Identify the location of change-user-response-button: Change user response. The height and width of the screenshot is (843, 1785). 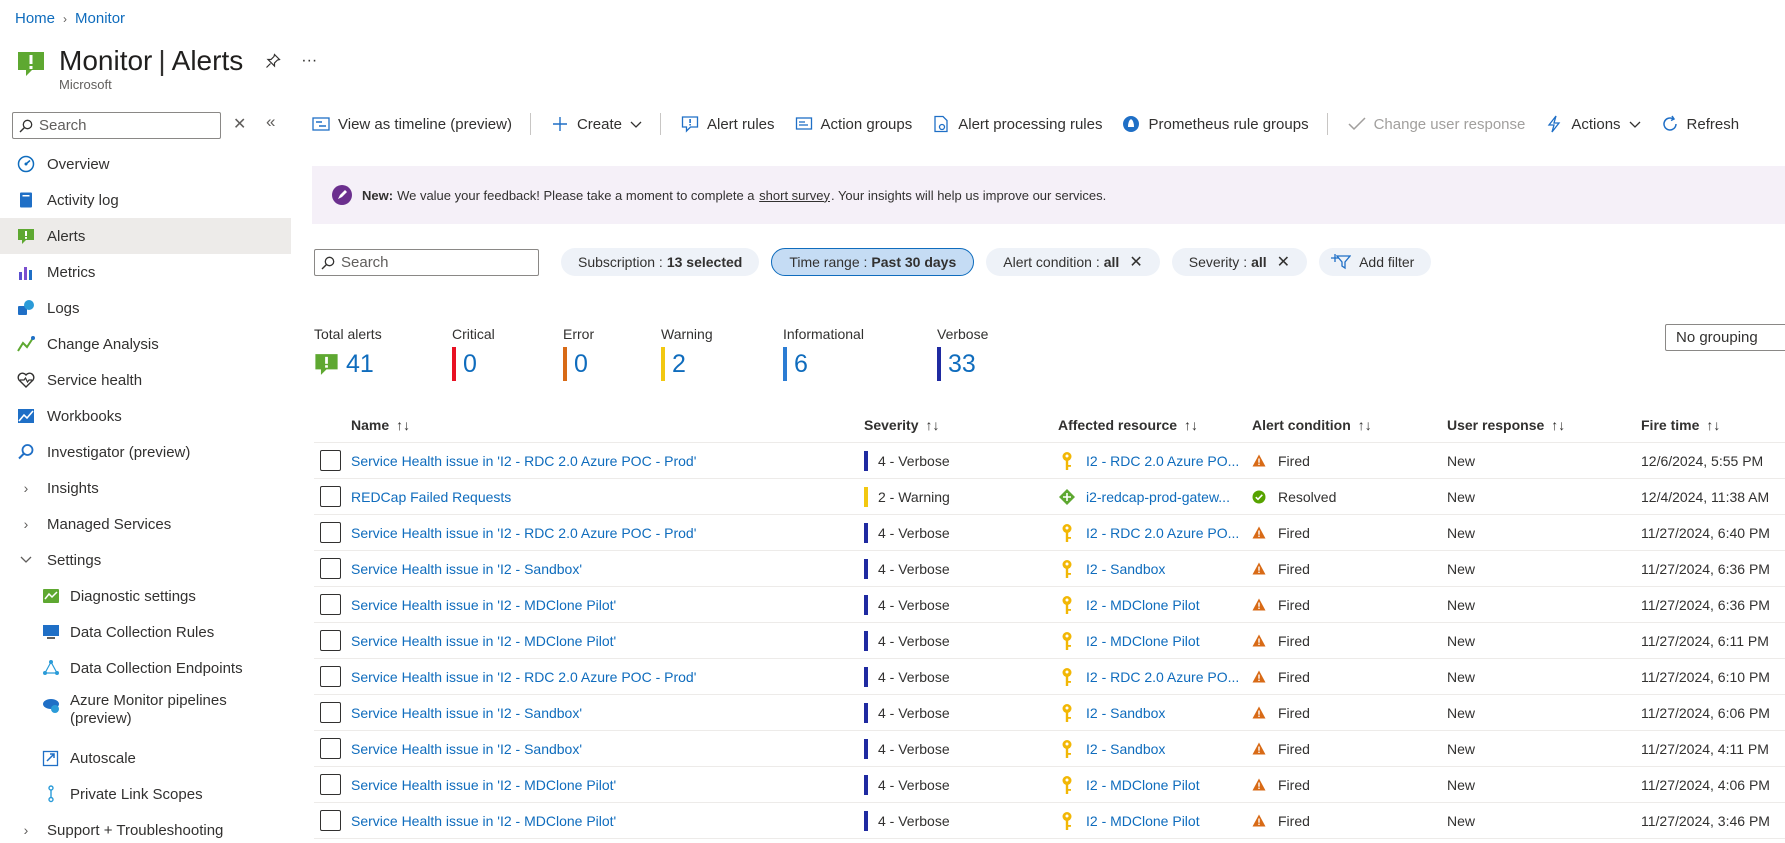
(1436, 124).